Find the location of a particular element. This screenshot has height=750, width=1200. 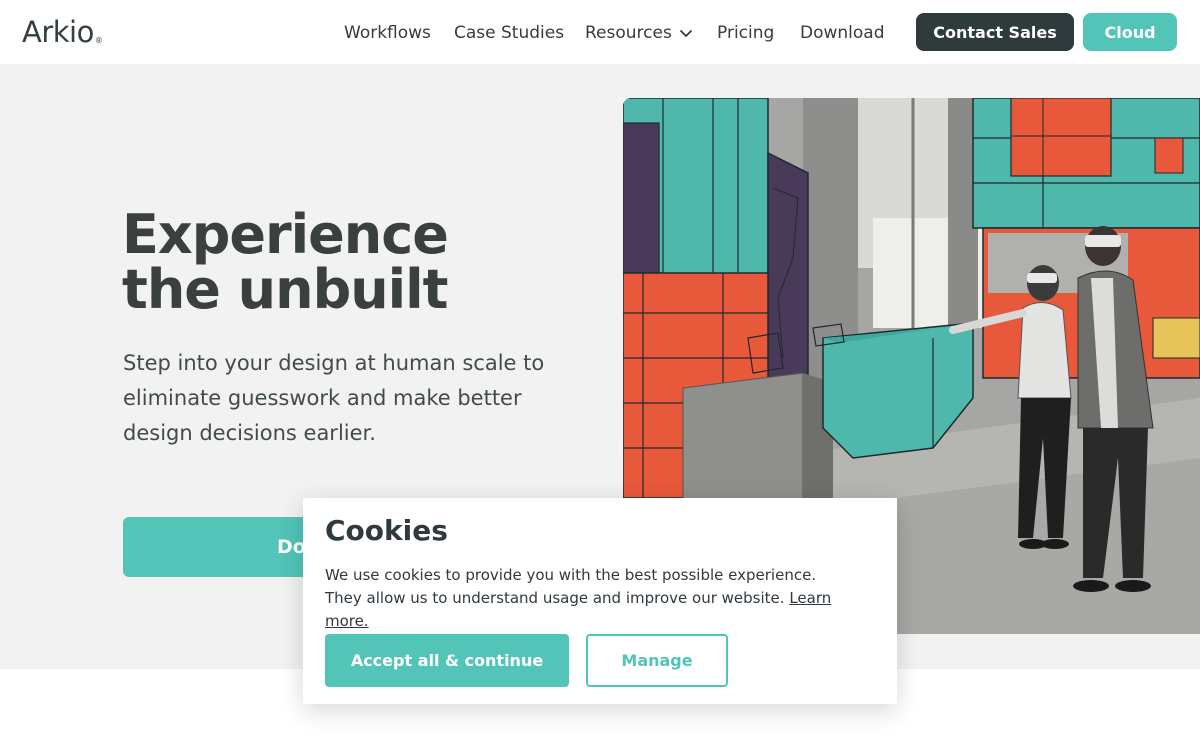

logo-registered-mark: ® is located at coordinates (98, 40).